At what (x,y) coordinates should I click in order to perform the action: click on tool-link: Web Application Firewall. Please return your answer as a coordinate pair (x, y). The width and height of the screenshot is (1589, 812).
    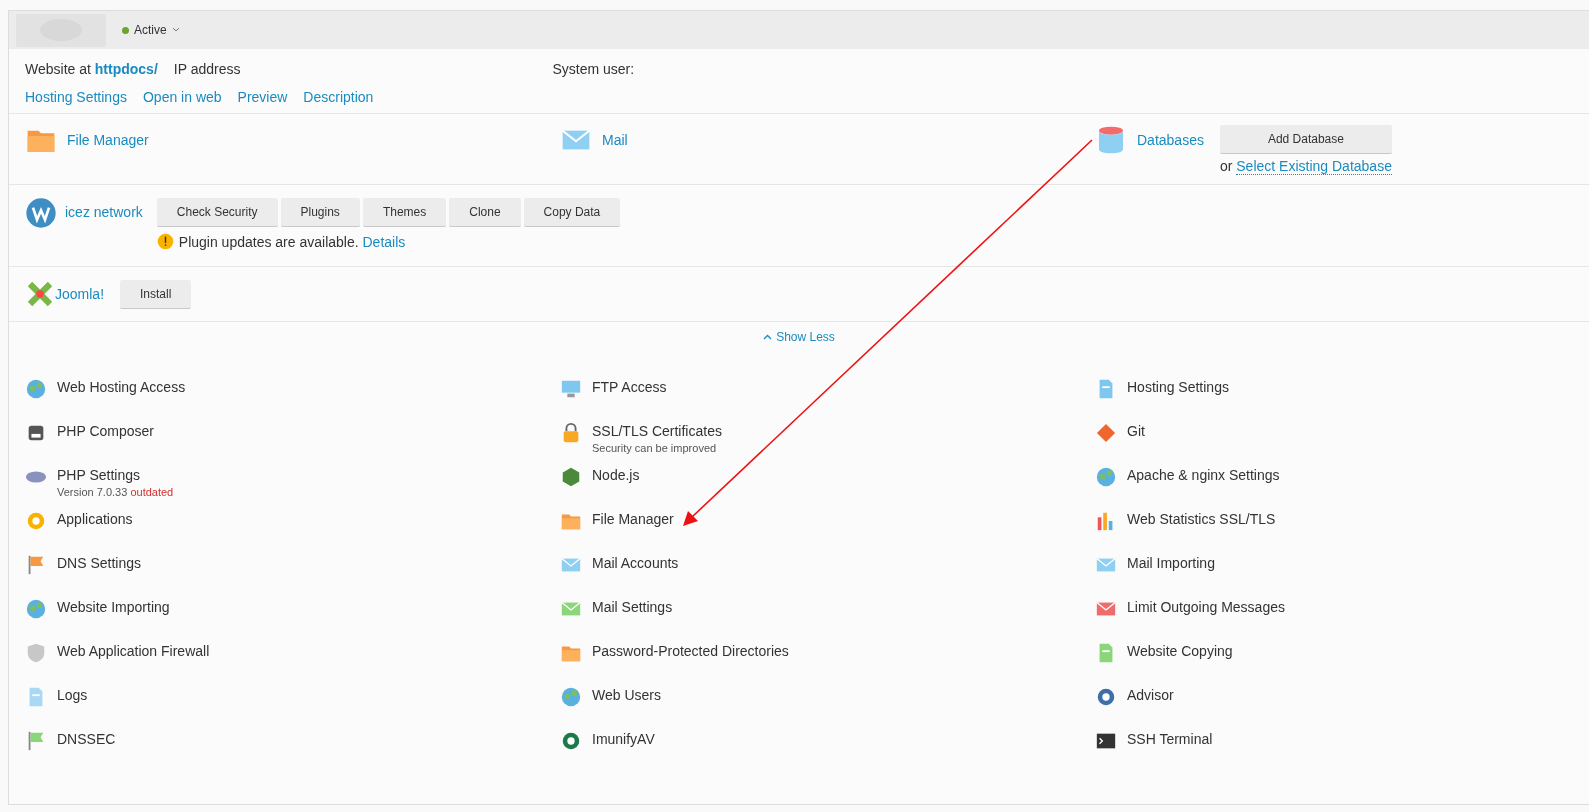
    Looking at the image, I should click on (133, 651).